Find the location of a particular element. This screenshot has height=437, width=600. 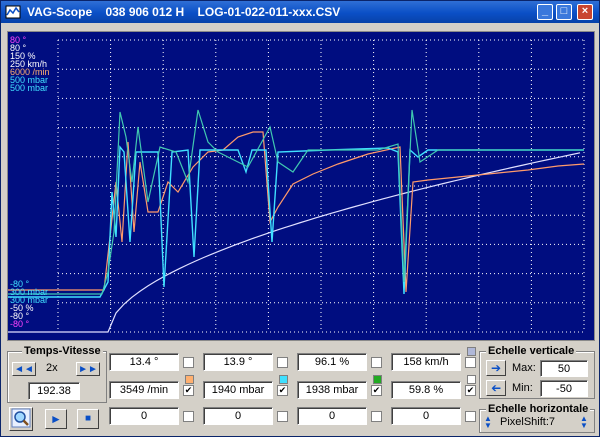

app-icon is located at coordinates (13, 12).